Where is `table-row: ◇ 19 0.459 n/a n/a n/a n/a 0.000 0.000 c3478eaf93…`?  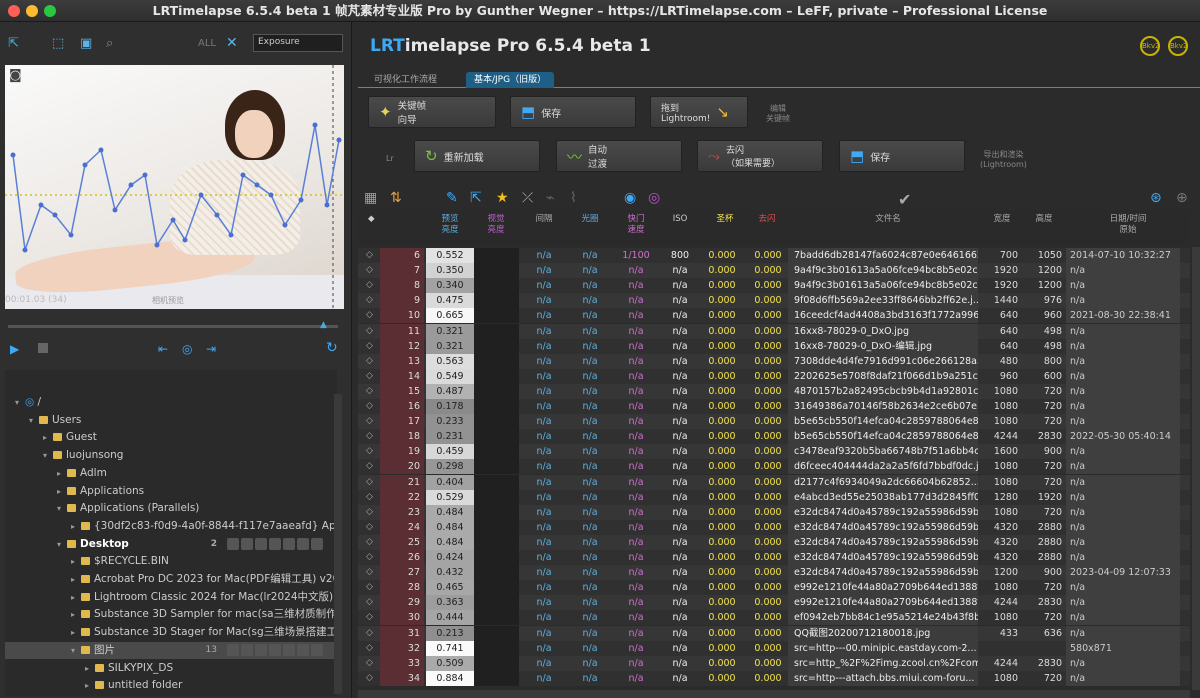
table-row: ◇ 19 0.459 n/a n/a n/a n/a 0.000 0.000 c3478eaf93… is located at coordinates (774, 452).